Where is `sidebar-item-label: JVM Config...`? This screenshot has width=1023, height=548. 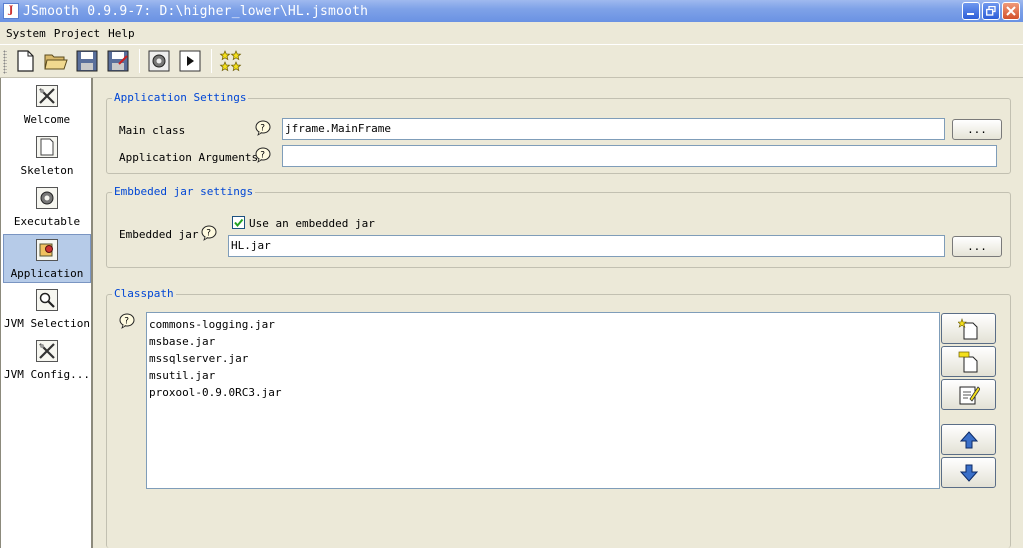
sidebar-item-label: JVM Config... is located at coordinates (47, 374).